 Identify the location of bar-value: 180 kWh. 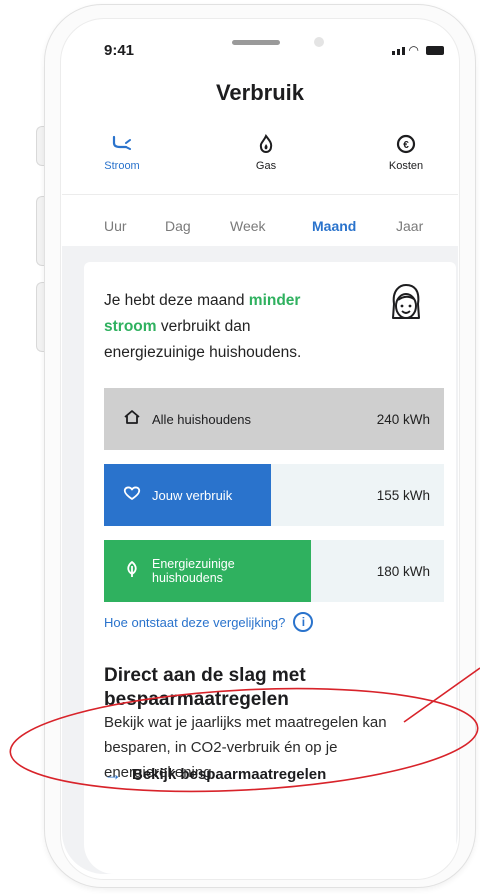
(403, 571).